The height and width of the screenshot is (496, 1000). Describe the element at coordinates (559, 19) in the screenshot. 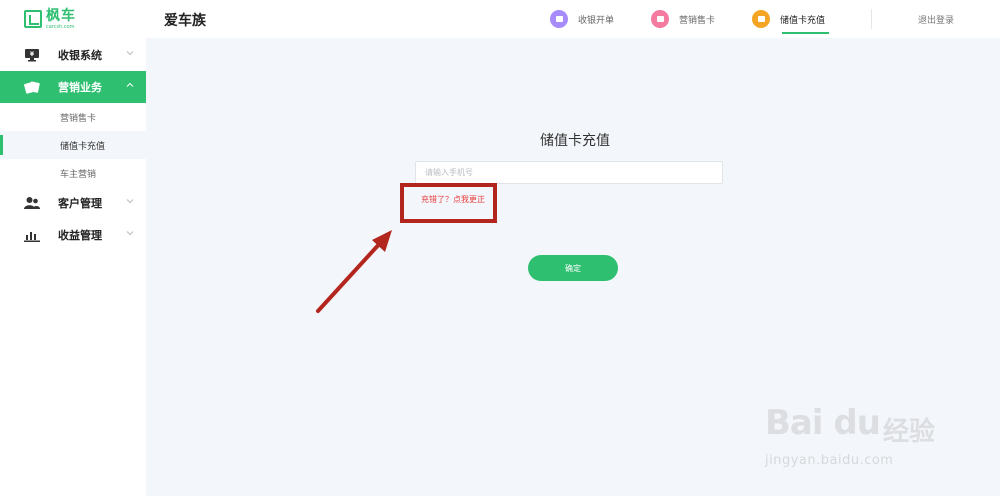

I see `receipt-icon` at that location.